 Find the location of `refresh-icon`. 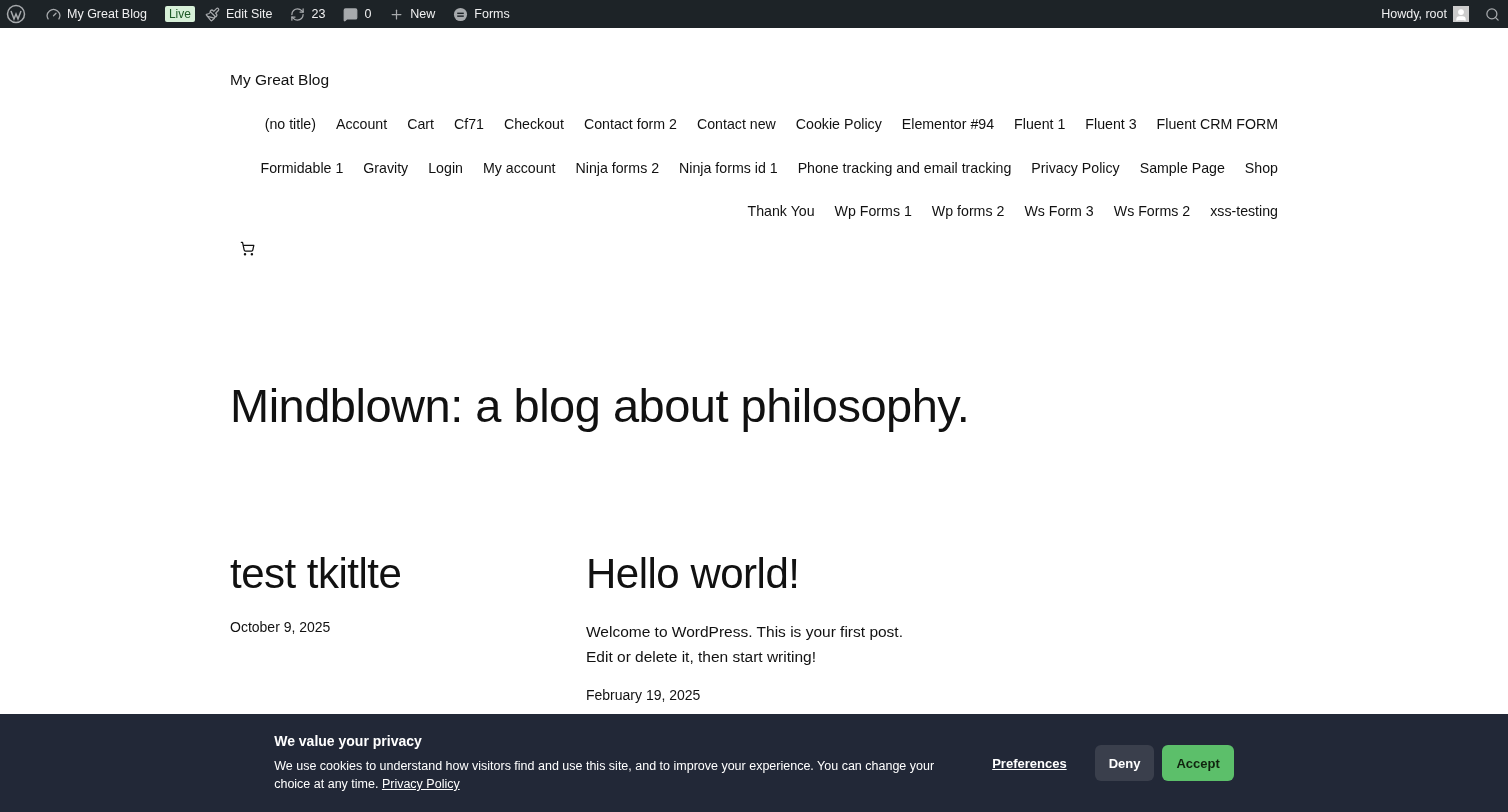

refresh-icon is located at coordinates (298, 14).